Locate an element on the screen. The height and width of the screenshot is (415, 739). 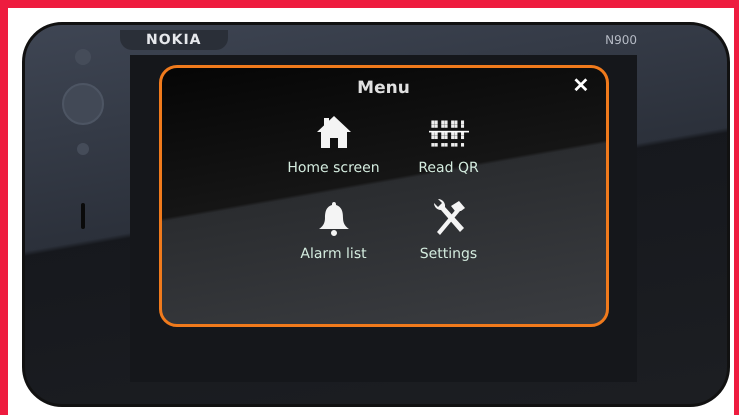
menu-item: Alarm list is located at coordinates (333, 230).